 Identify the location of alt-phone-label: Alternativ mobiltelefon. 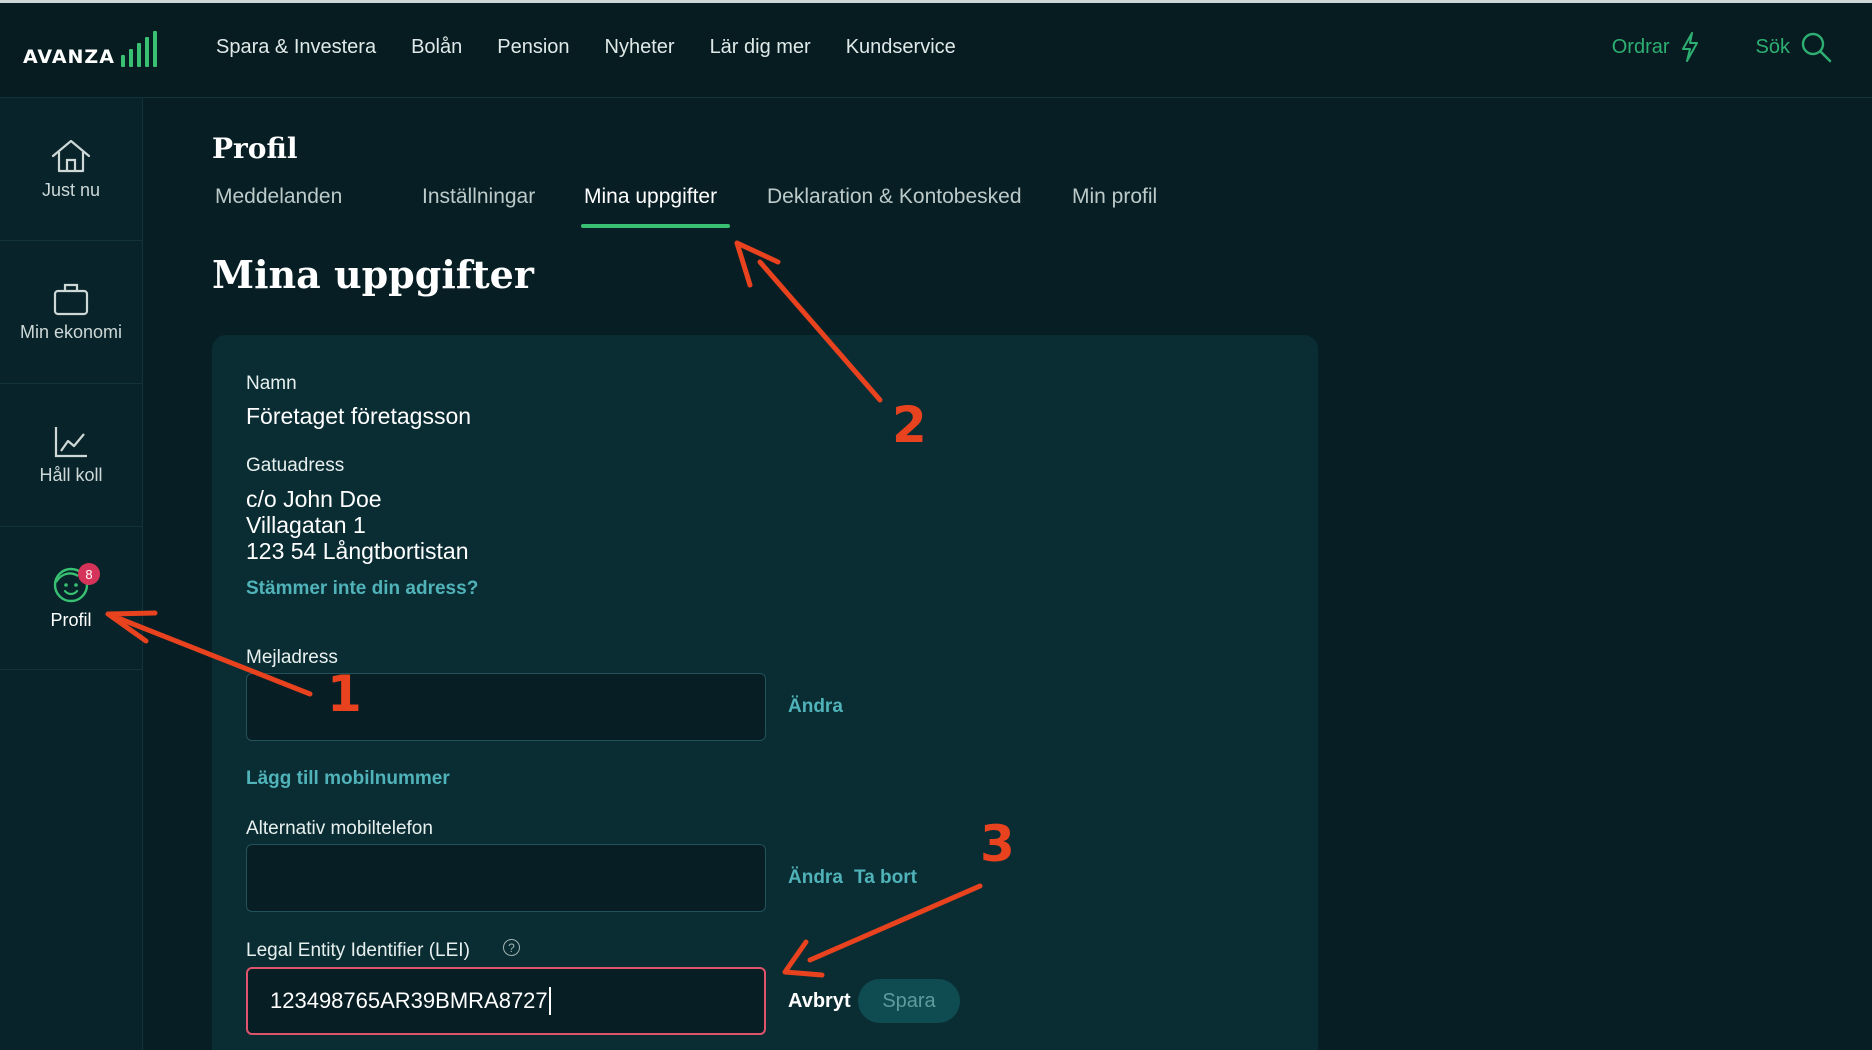
(339, 828).